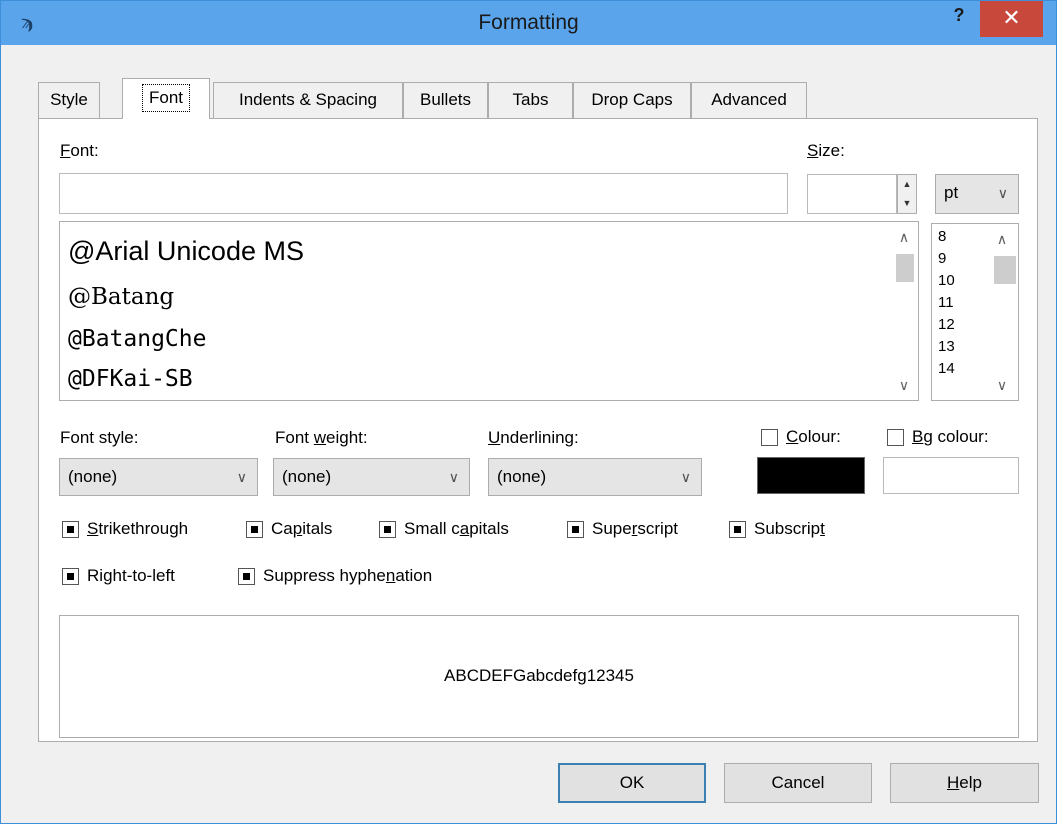 The height and width of the screenshot is (824, 1057). I want to click on underlining-select: (none) ∨, so click(595, 477).